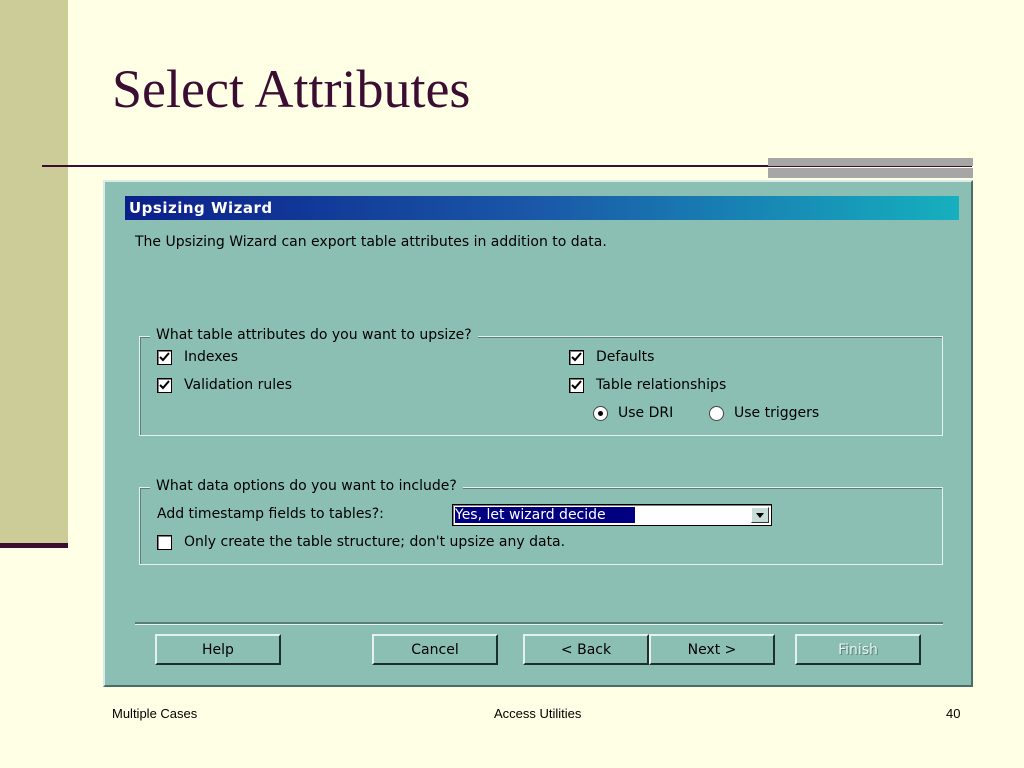 The height and width of the screenshot is (768, 1024). I want to click on dialog-title: Upsizing Wizard, so click(201, 208).